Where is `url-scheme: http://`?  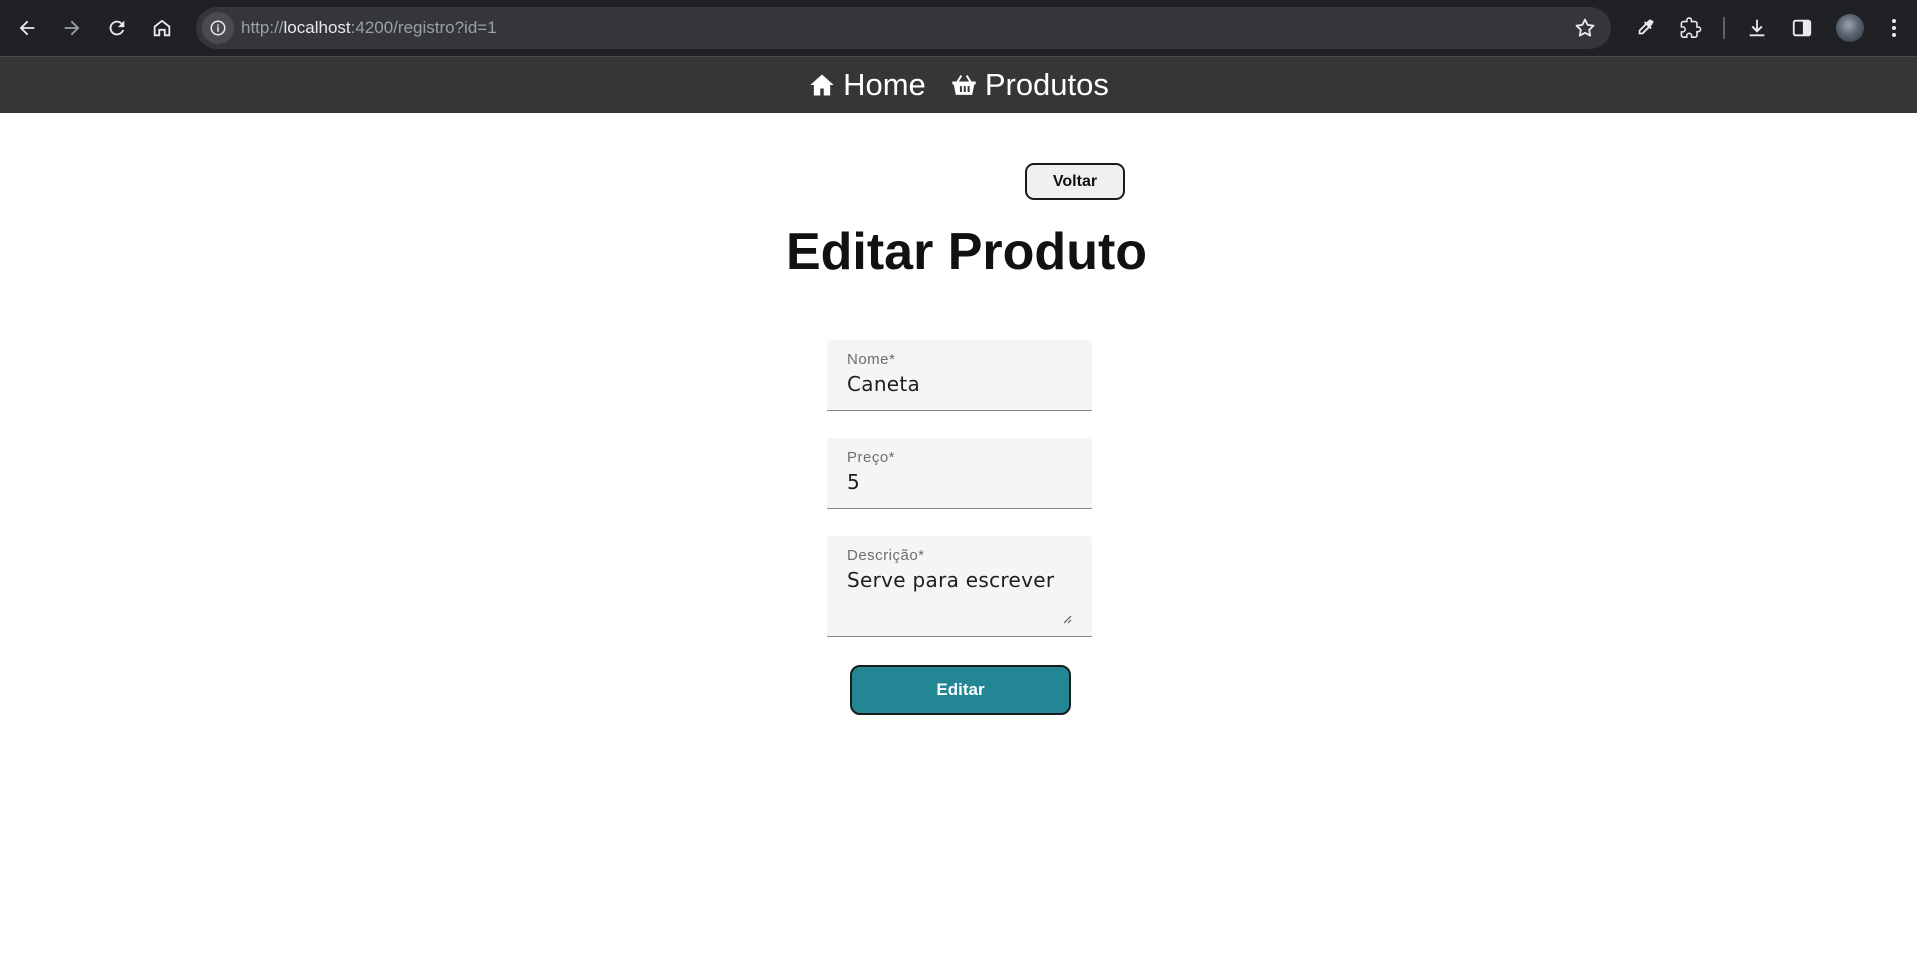 url-scheme: http:// is located at coordinates (262, 27).